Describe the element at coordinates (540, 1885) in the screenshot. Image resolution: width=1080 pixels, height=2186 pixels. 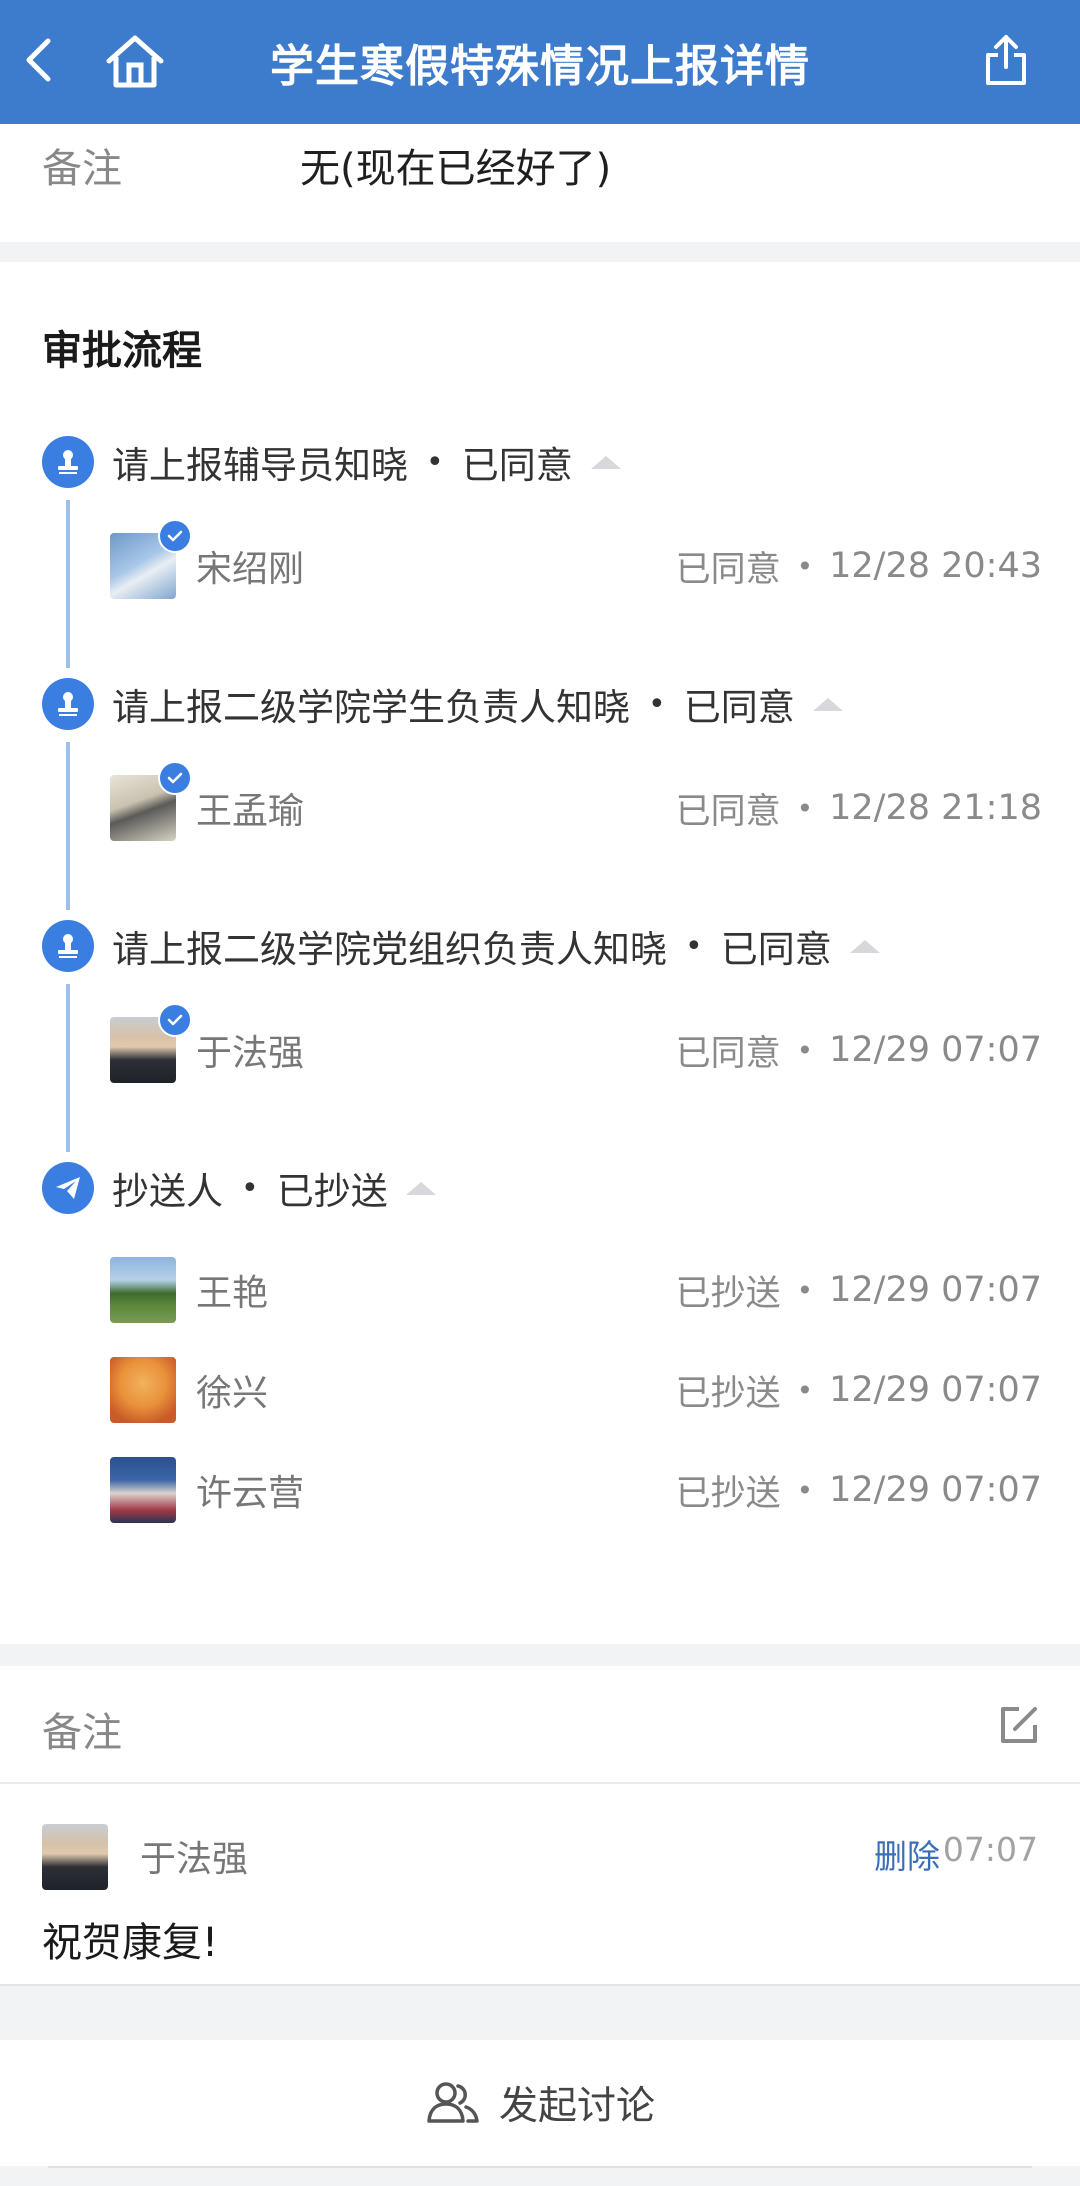
I see `remark-comment: 于法强 删除 07:07 祝贺康复!` at that location.